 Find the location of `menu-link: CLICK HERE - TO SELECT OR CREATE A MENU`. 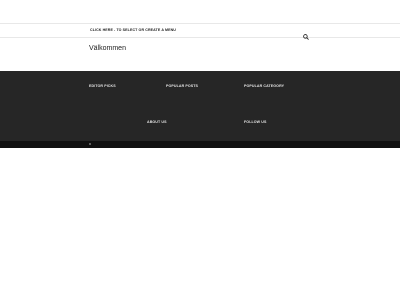

menu-link: CLICK HERE - TO SELECT OR CREATE A MENU is located at coordinates (133, 30).